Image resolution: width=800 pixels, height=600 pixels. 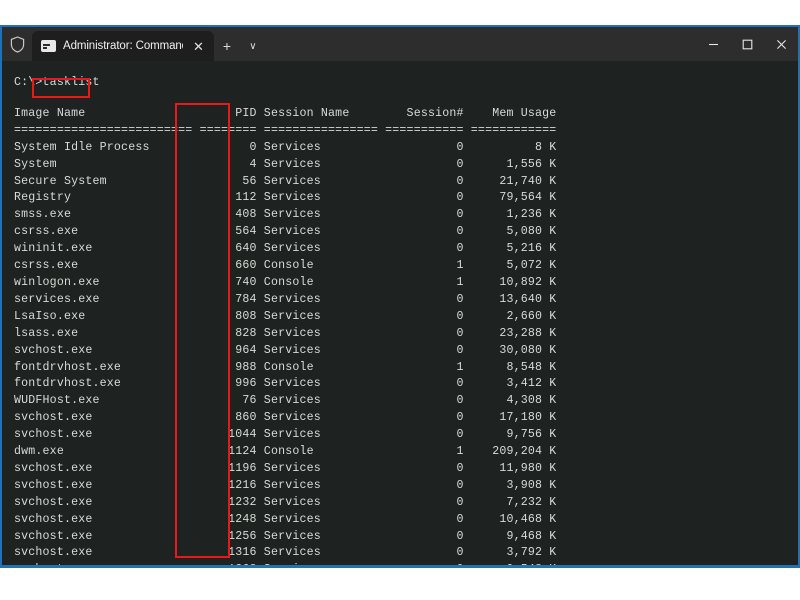 I want to click on chevron-down-icon: ∨, so click(x=253, y=46).